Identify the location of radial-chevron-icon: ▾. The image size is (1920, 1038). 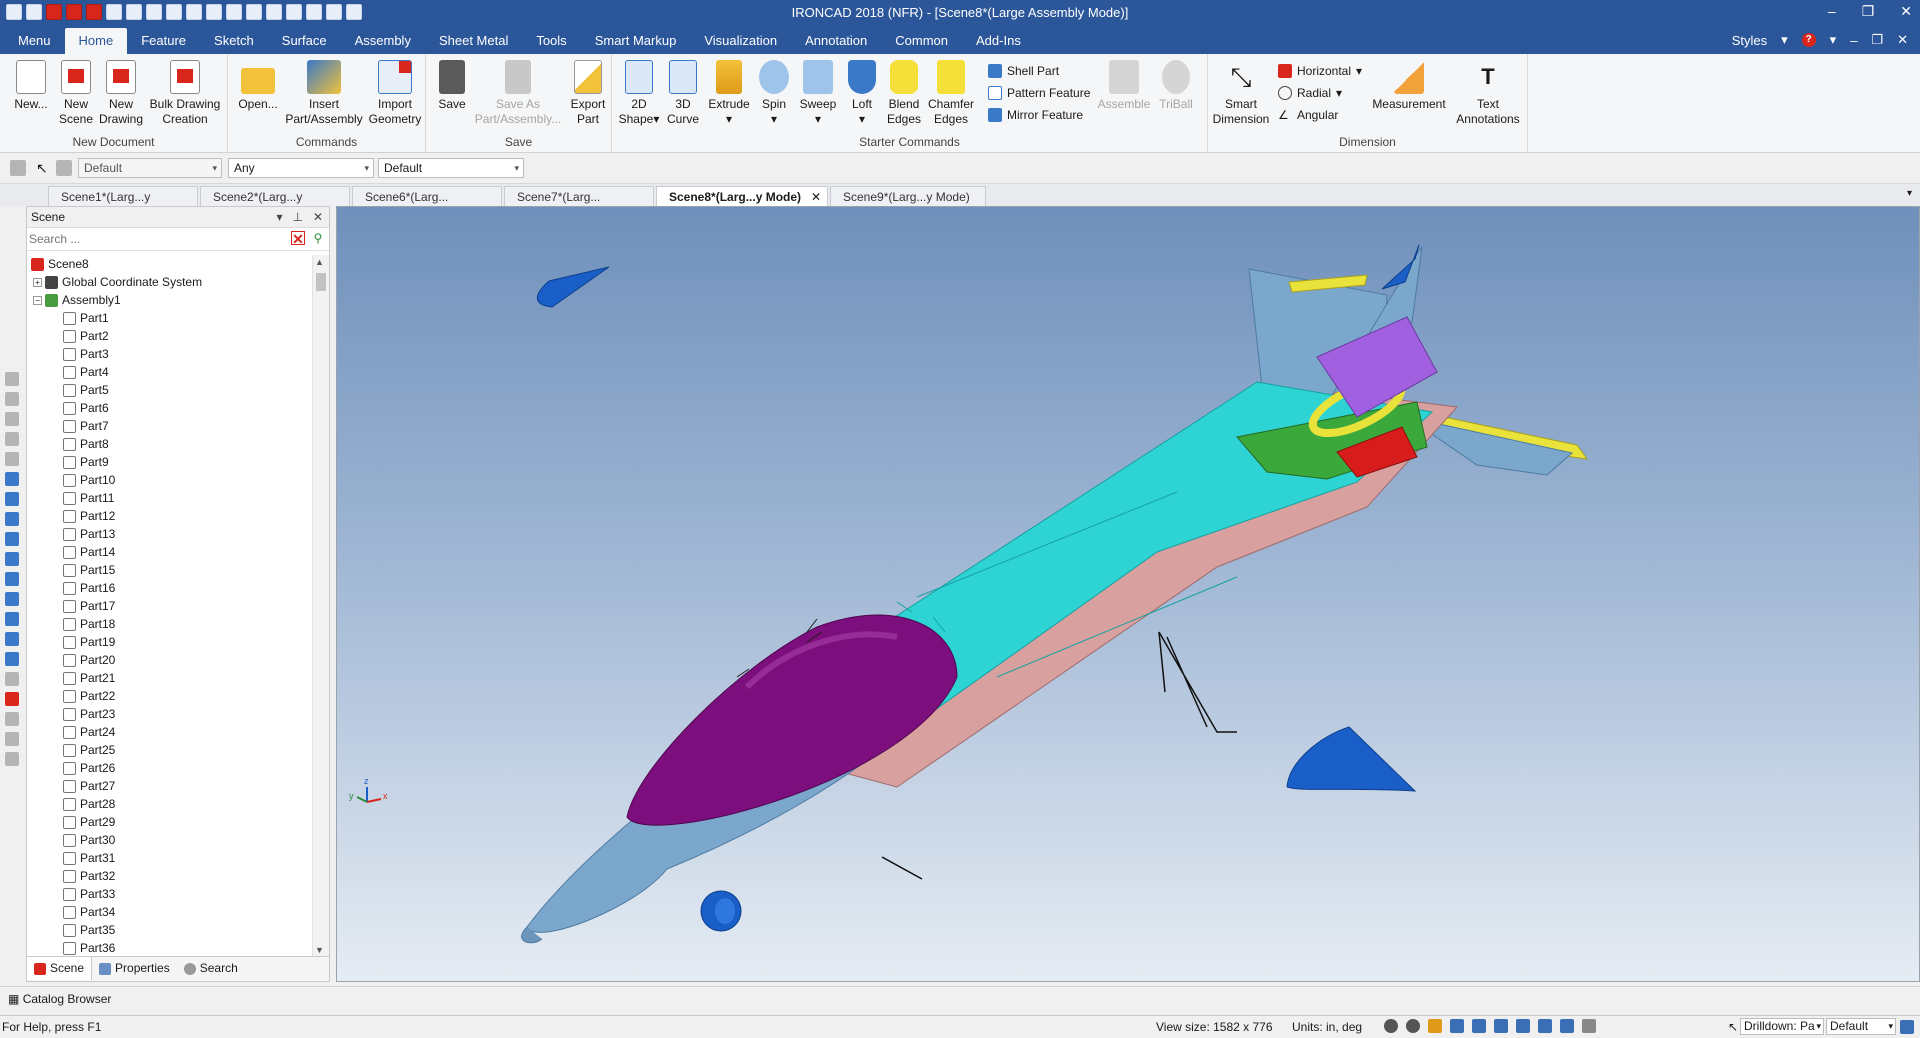
(1339, 93).